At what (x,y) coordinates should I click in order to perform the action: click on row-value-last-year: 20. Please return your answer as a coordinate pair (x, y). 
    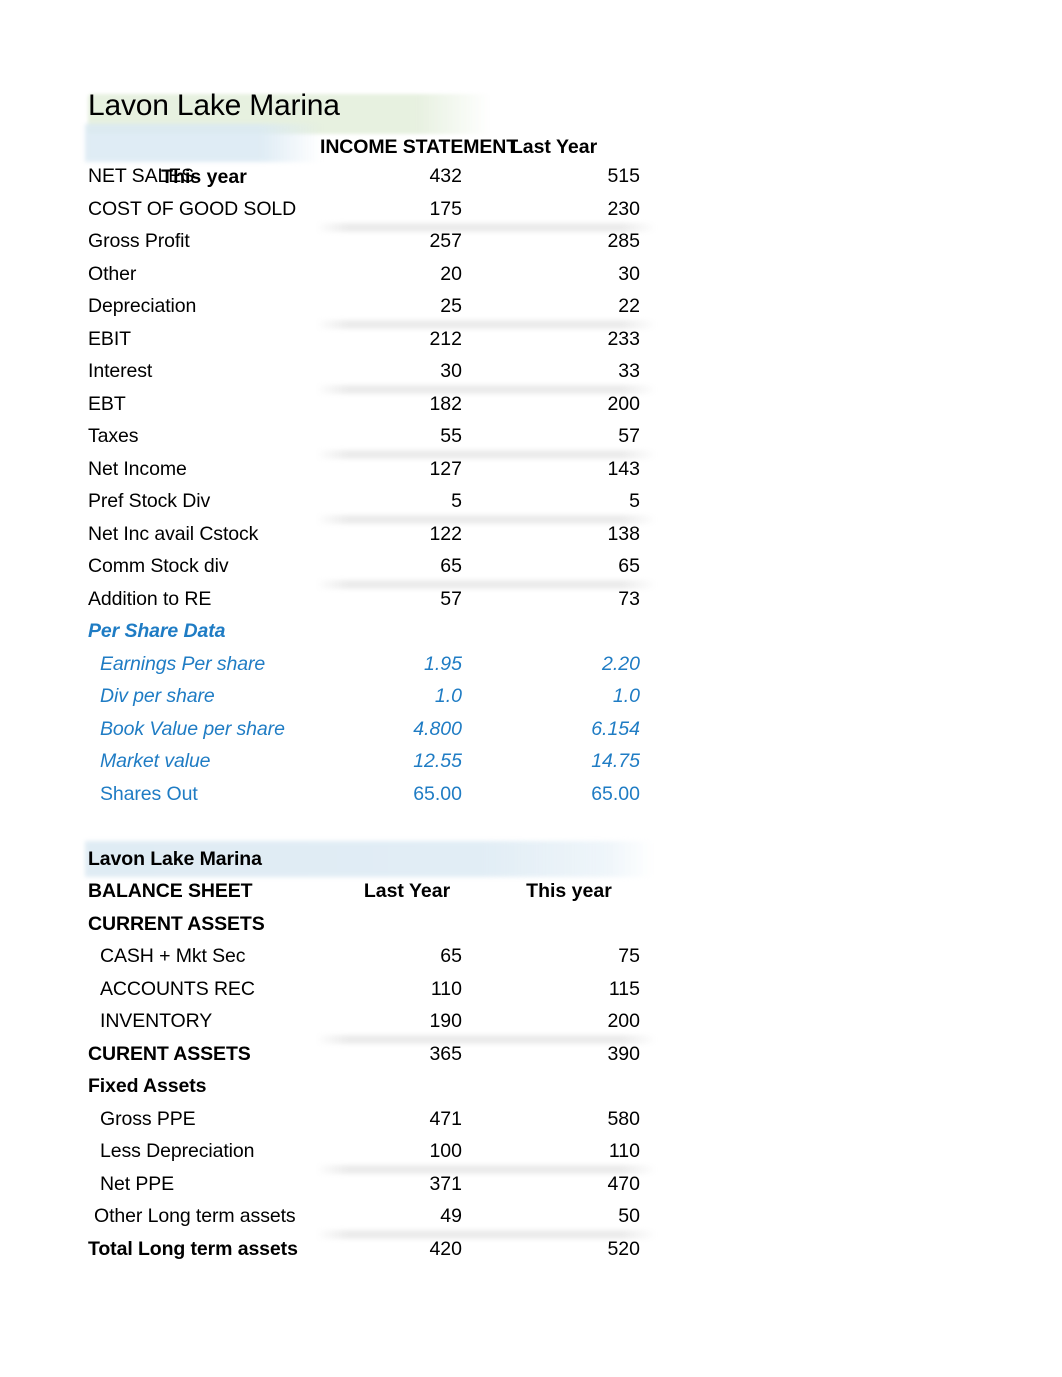
    Looking at the image, I should click on (451, 273).